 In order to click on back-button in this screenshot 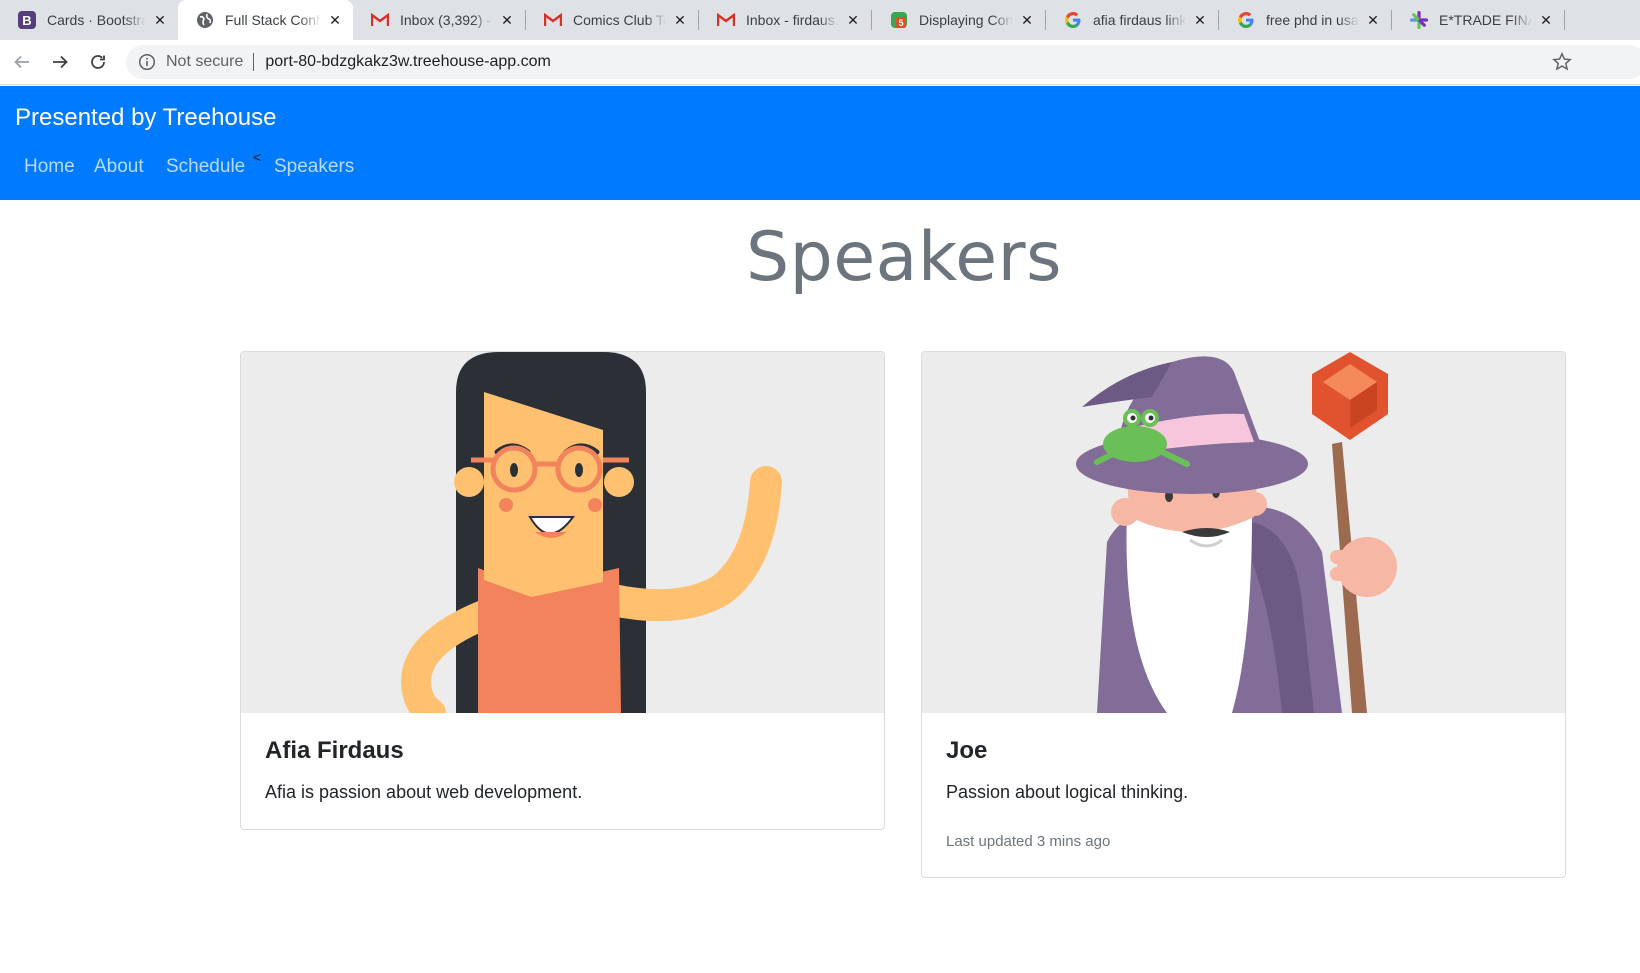, I will do `click(22, 62)`.